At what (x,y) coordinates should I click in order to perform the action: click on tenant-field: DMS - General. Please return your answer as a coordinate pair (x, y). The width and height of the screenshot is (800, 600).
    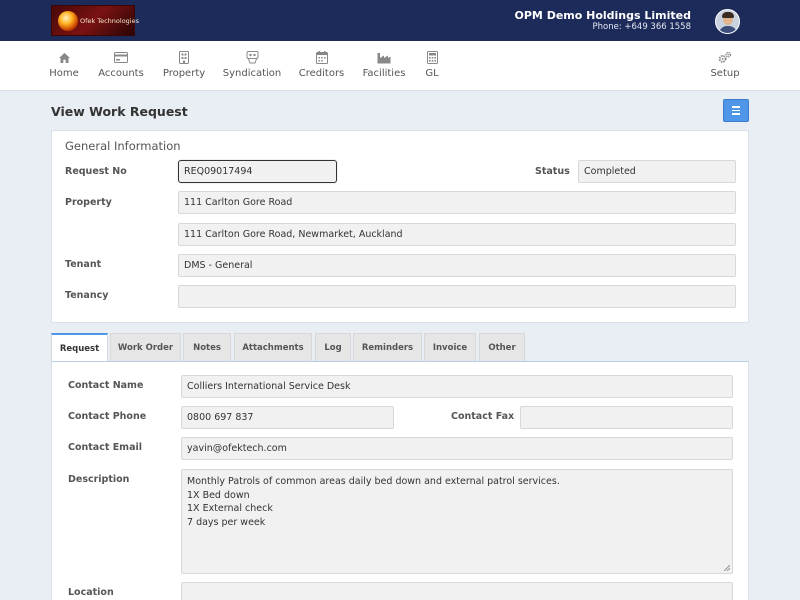
    Looking at the image, I should click on (457, 265).